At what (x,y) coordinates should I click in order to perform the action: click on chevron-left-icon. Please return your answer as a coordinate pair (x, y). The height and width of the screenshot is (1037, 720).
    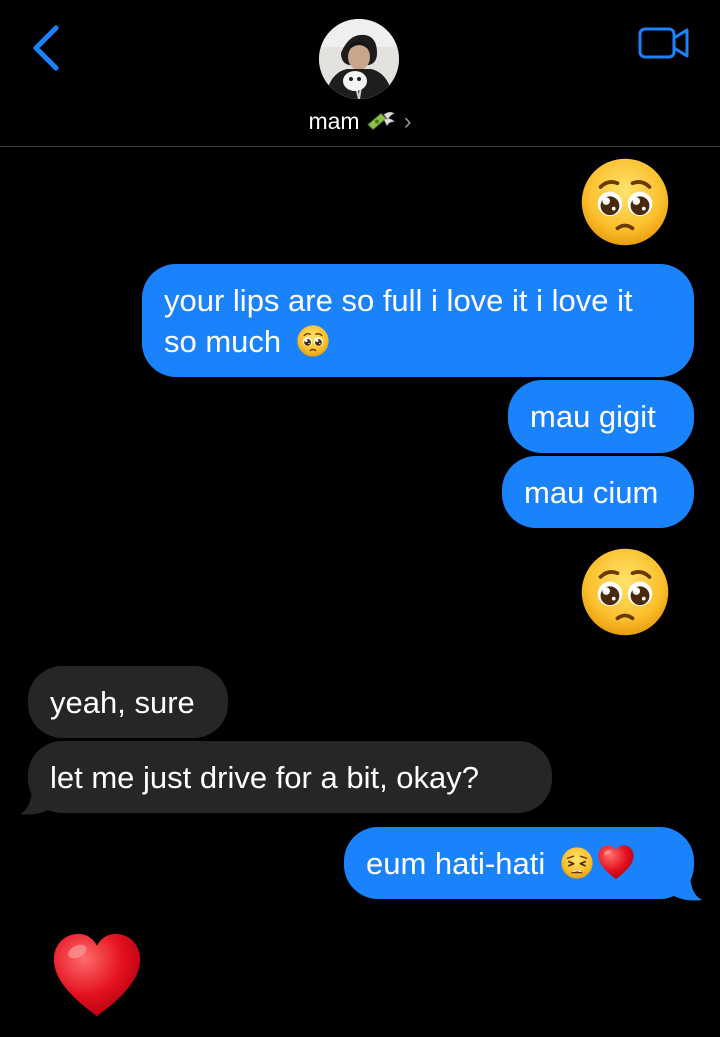
    Looking at the image, I should click on (46, 48).